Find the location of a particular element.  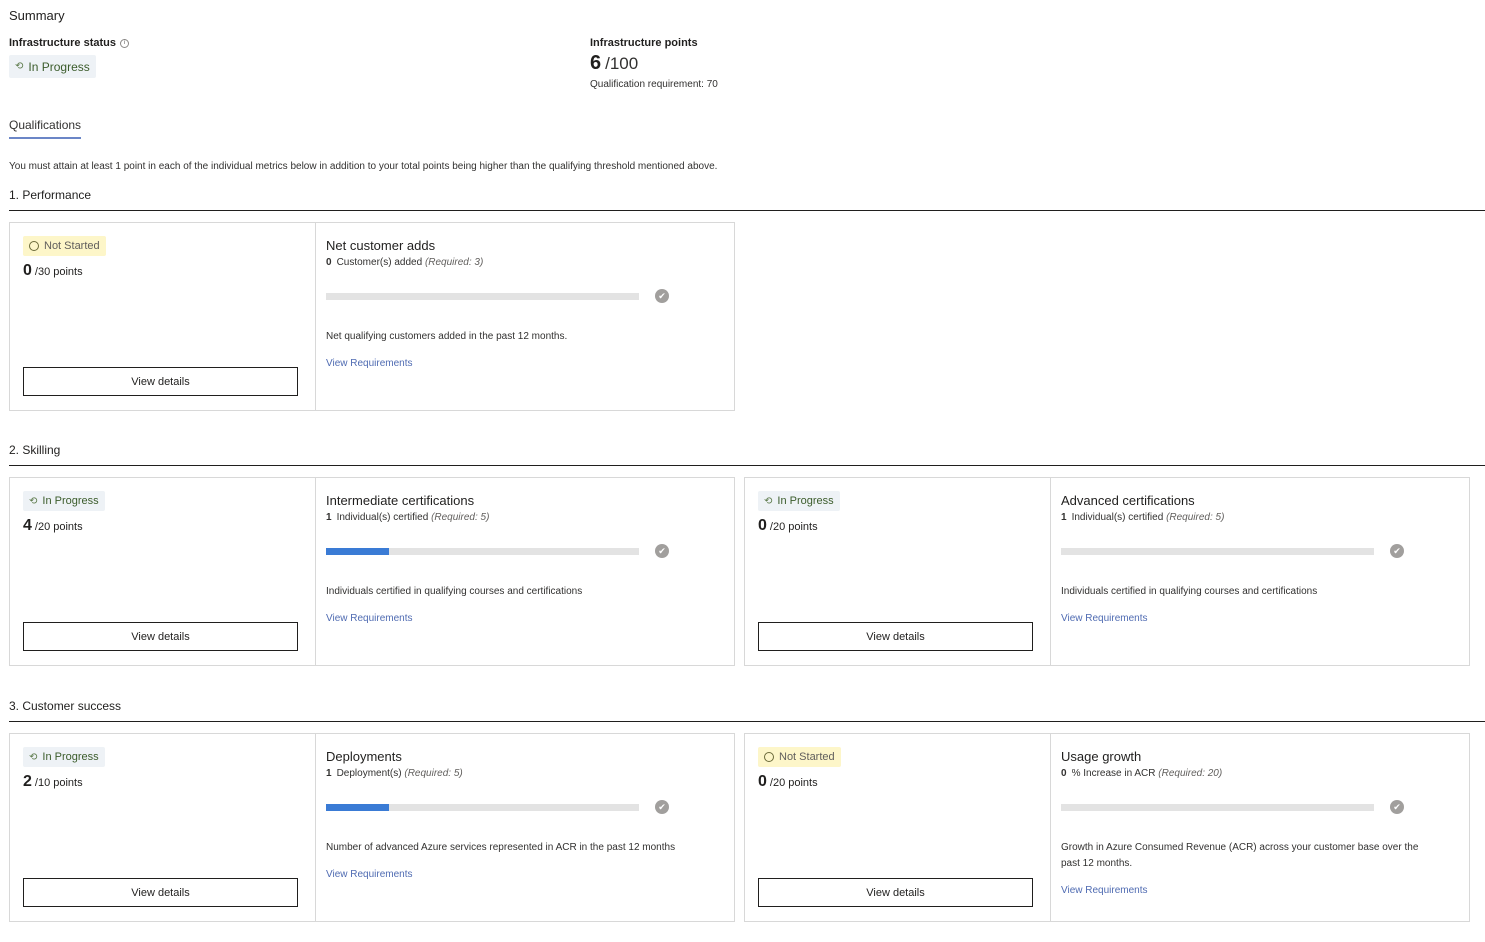

metric-required: (Required: 3) is located at coordinates (454, 262).